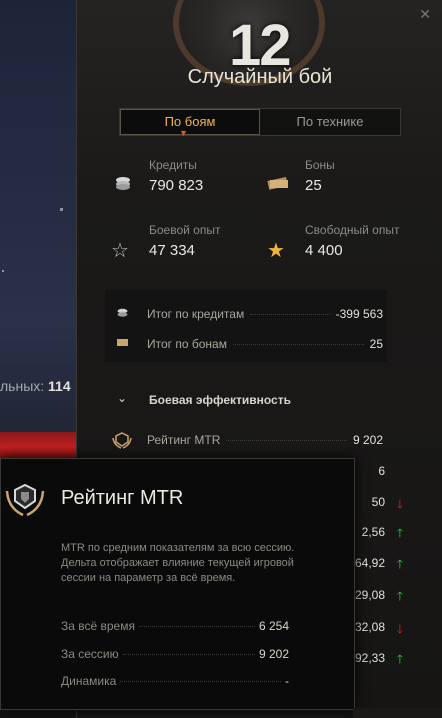  What do you see at coordinates (175, 626) in the screenshot?
I see `tooltip-row-all-time: За всё время 6 254` at bounding box center [175, 626].